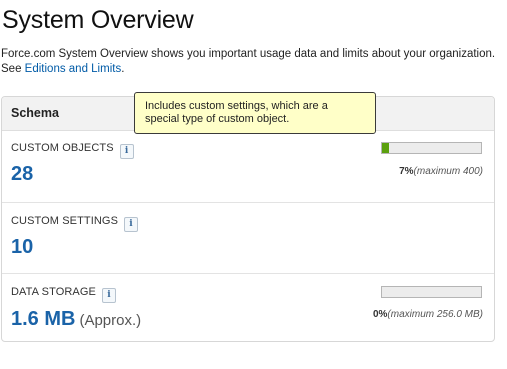 This screenshot has width=507, height=369. I want to click on page-title: System Overview, so click(98, 20).